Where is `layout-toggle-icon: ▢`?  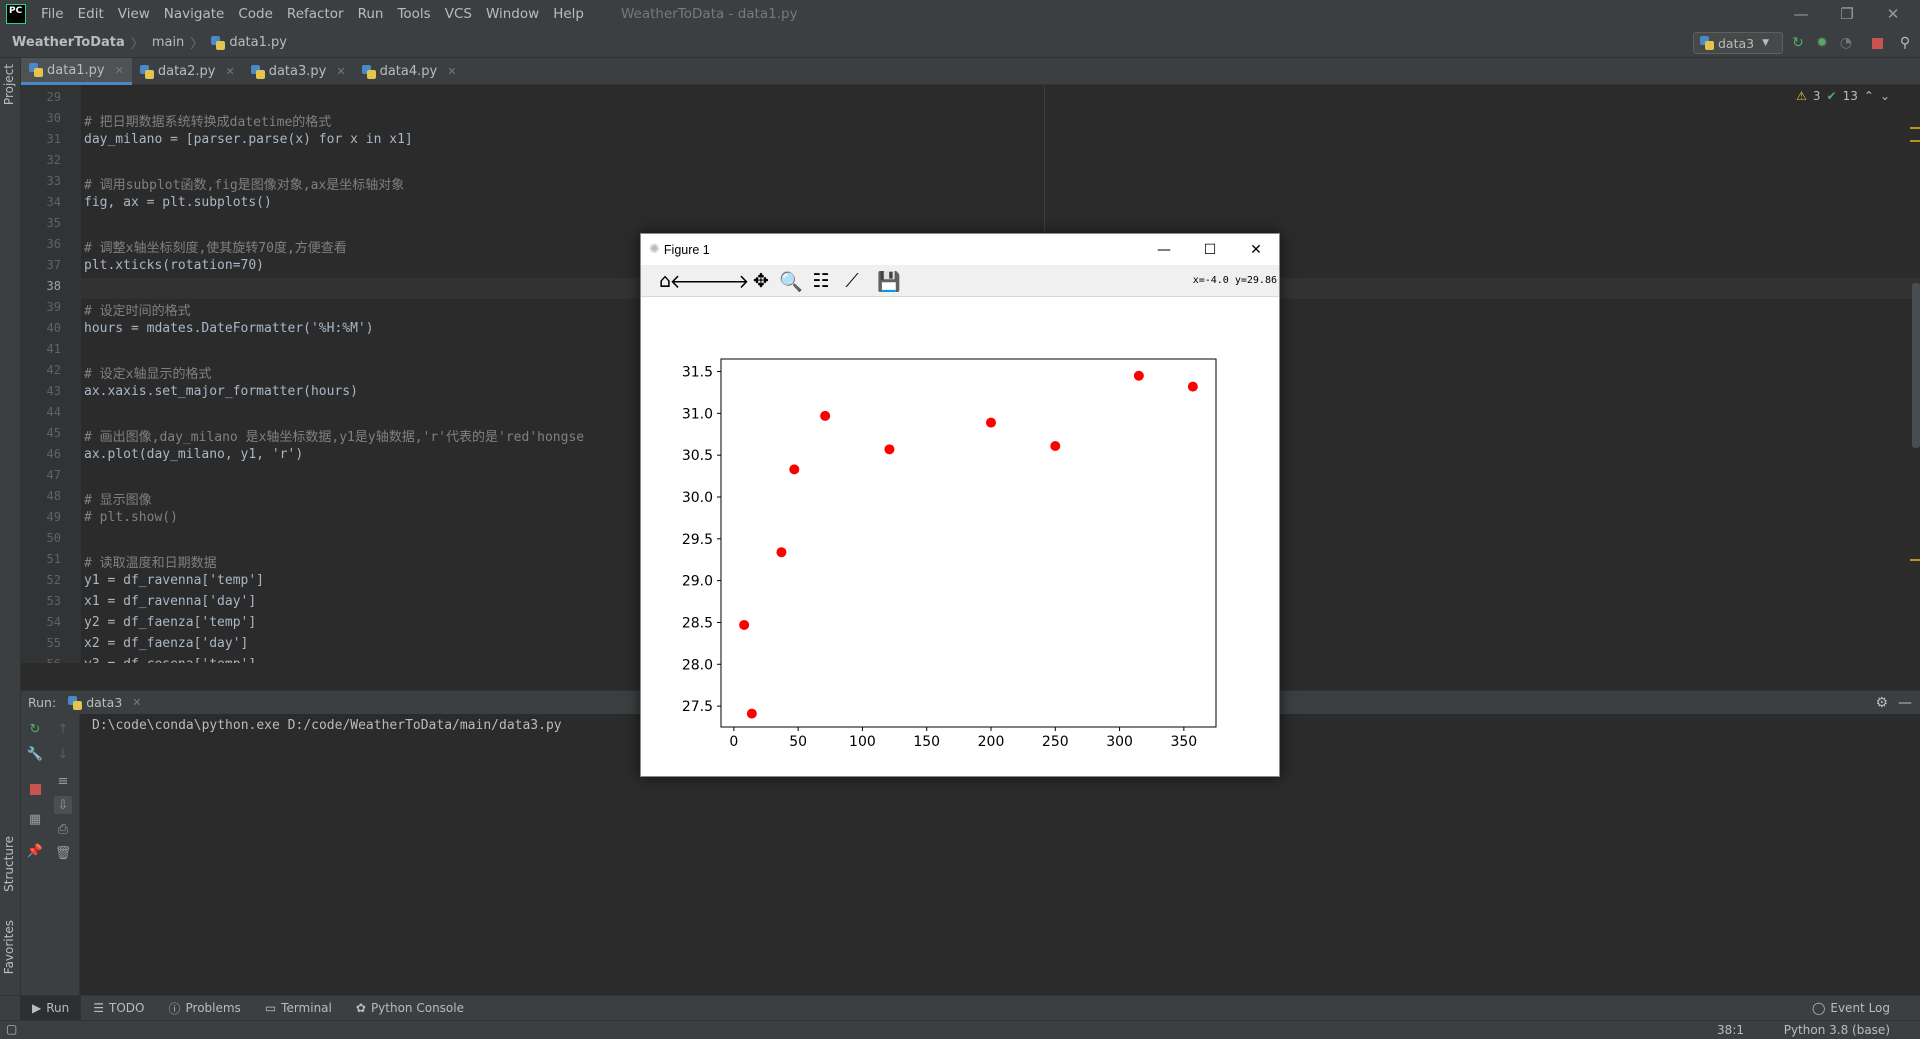
layout-toggle-icon: ▢ is located at coordinates (11, 1029).